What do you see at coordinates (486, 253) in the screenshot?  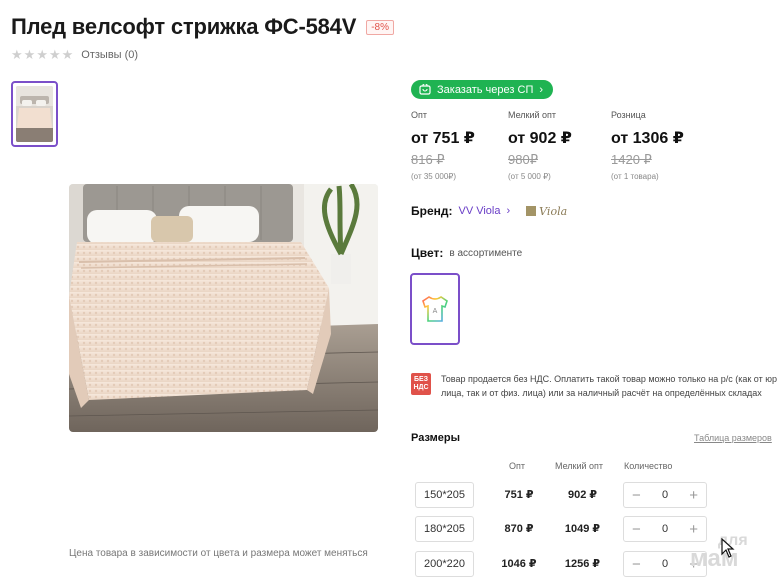 I see `color-value: в ассортименте` at bounding box center [486, 253].